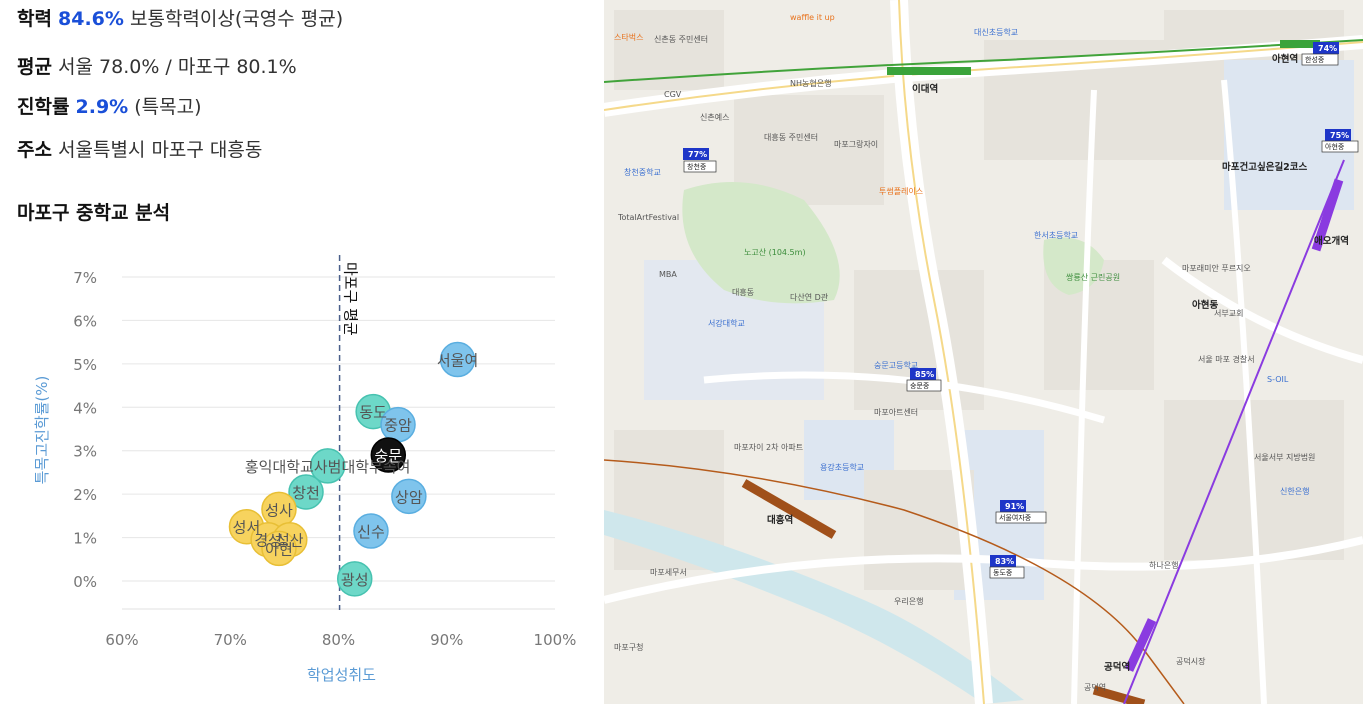  What do you see at coordinates (924, 380) in the screenshot?
I see `school-badge-sungmun: 85% 숭문중` at bounding box center [924, 380].